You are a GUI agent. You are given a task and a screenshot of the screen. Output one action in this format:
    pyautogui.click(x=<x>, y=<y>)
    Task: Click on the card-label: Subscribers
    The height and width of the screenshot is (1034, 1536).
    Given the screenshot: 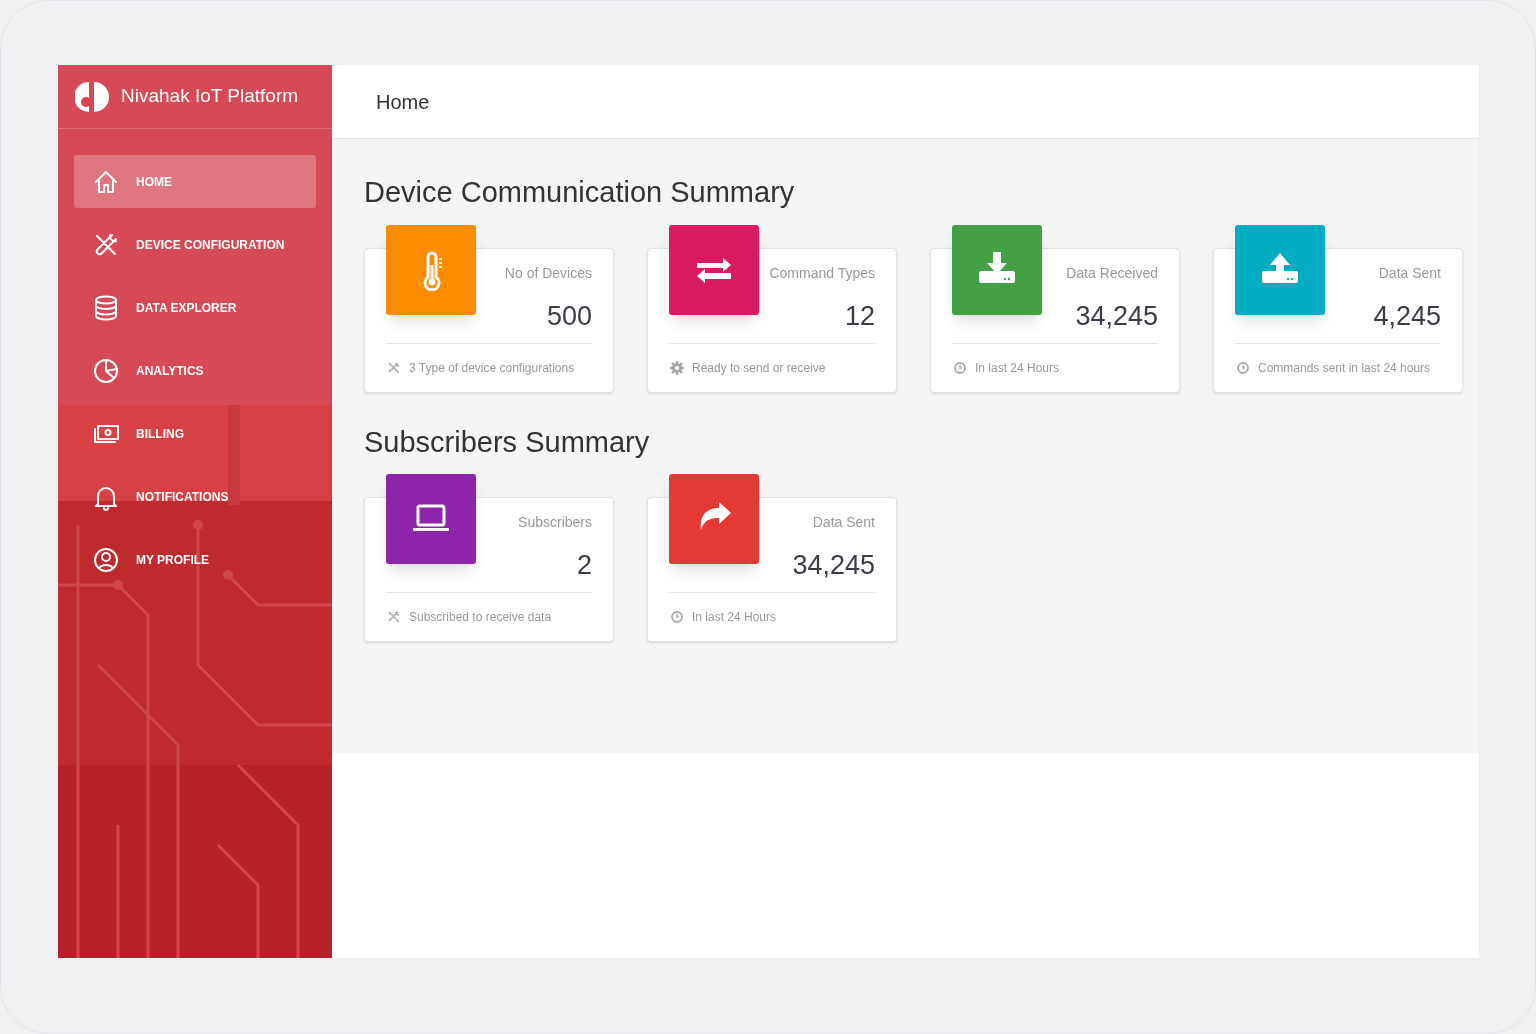 What is the action you would take?
    pyautogui.click(x=555, y=522)
    